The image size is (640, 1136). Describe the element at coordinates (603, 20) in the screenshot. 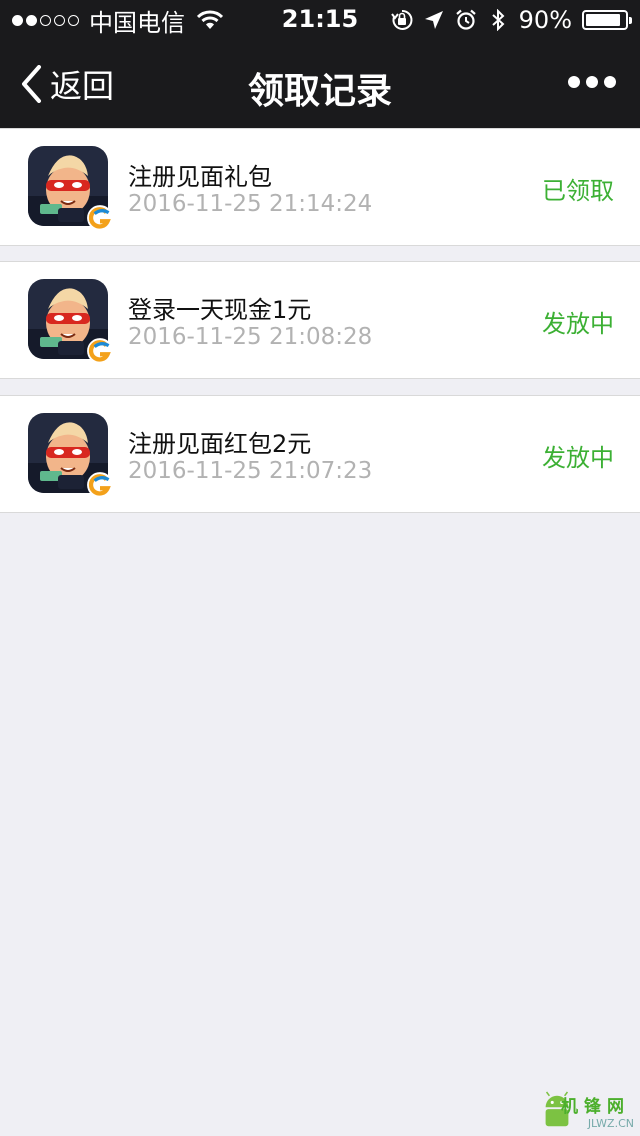

I see `battery-level` at that location.